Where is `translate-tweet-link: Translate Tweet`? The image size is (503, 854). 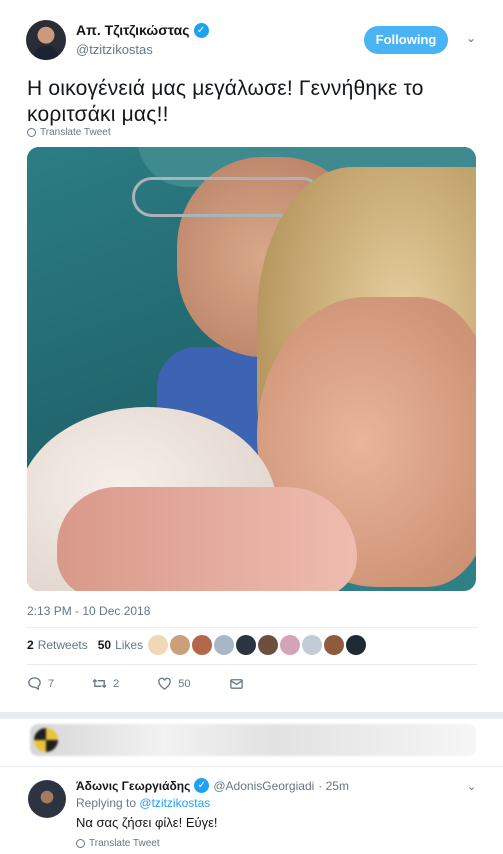
translate-tweet-link: Translate Tweet is located at coordinates (69, 132).